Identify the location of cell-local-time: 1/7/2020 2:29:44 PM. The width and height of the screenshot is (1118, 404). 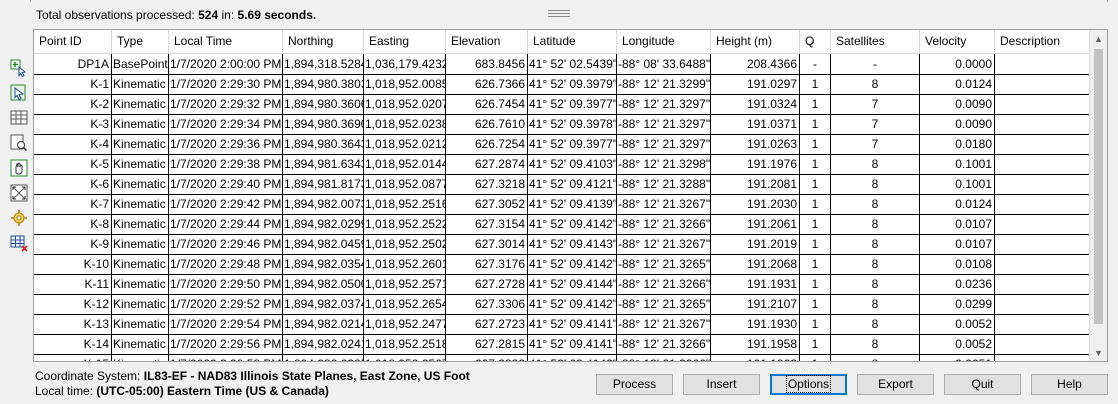
(226, 224).